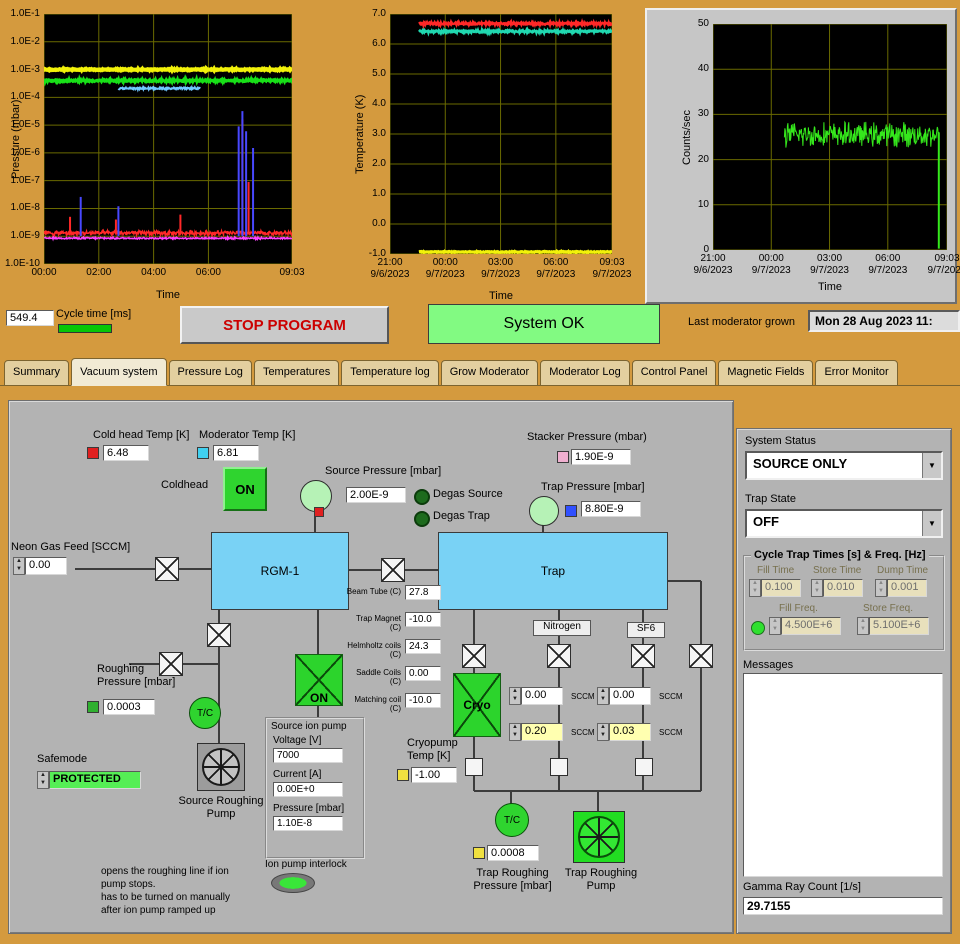  I want to click on helmholtz-coils-temp-label: Helmholtz coils (C), so click(374, 650).